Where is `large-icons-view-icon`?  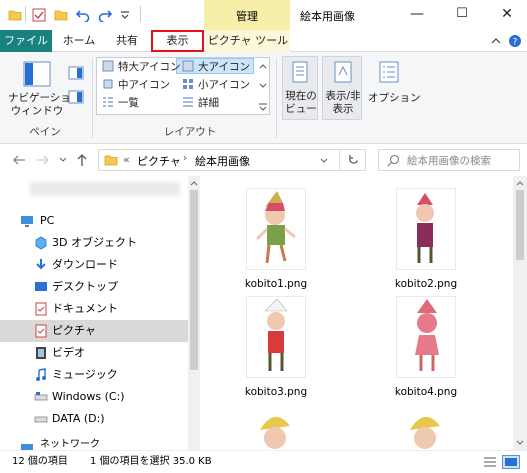
large-icons-view-icon is located at coordinates (511, 462).